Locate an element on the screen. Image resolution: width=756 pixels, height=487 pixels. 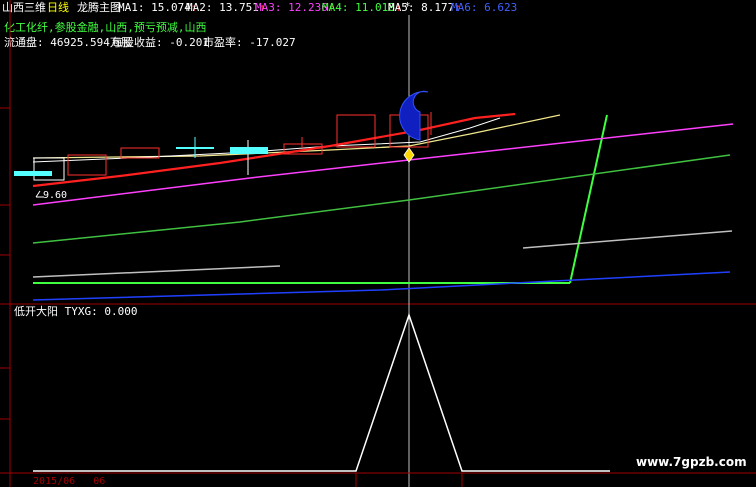
sub-indicator-title: 低开大阳 TYXG: 0.000 is located at coordinates (76, 311).